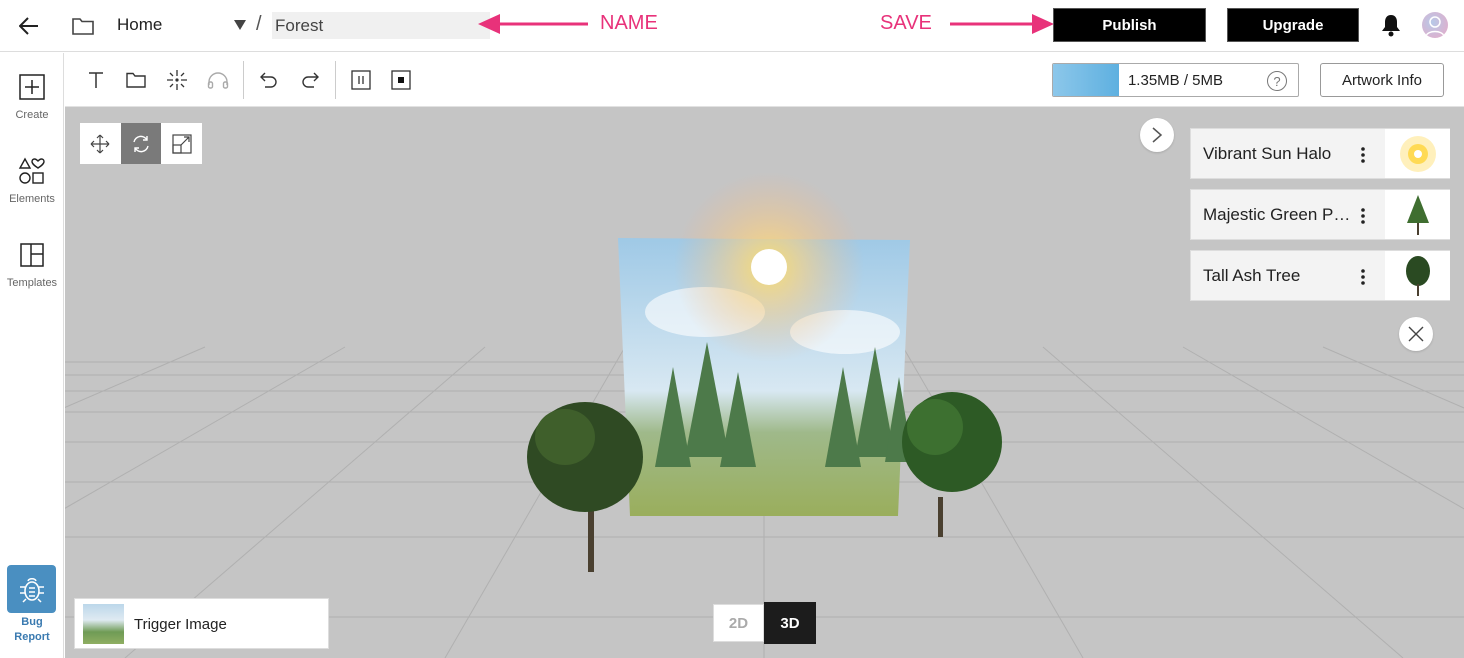 This screenshot has width=1464, height=658. I want to click on layer-item: Vibrant Sun Halo, so click(1320, 153).